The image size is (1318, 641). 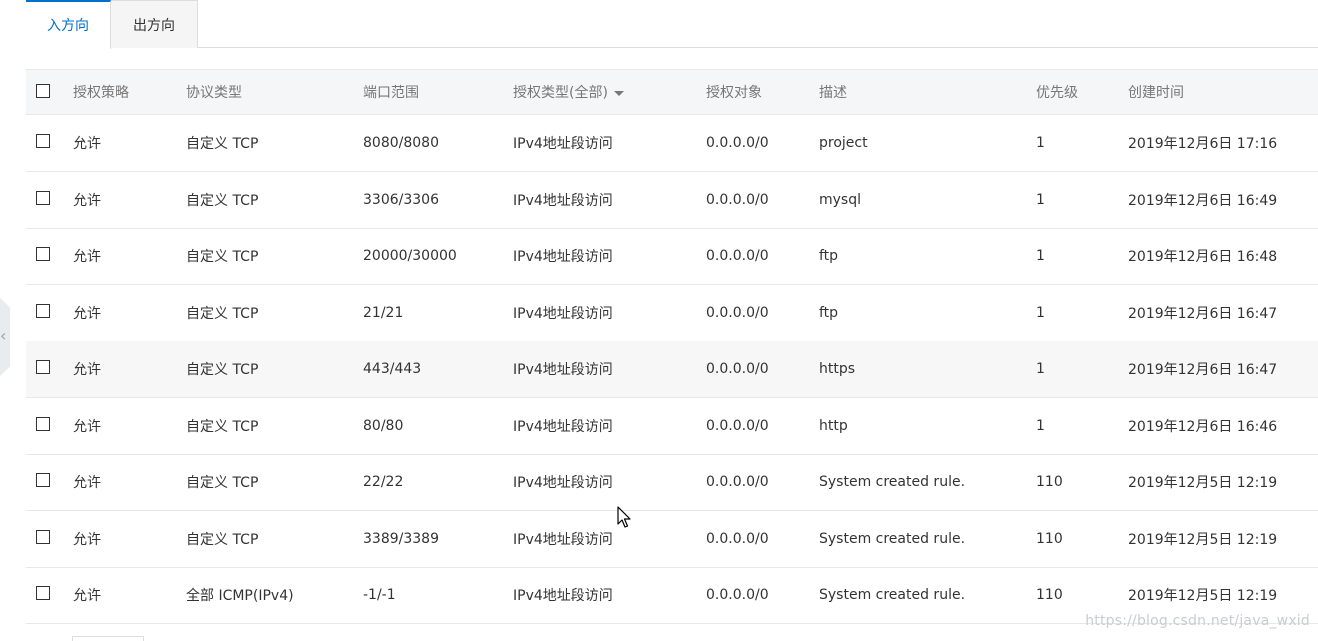 I want to click on tab-outbound: 出方向, so click(x=154, y=24).